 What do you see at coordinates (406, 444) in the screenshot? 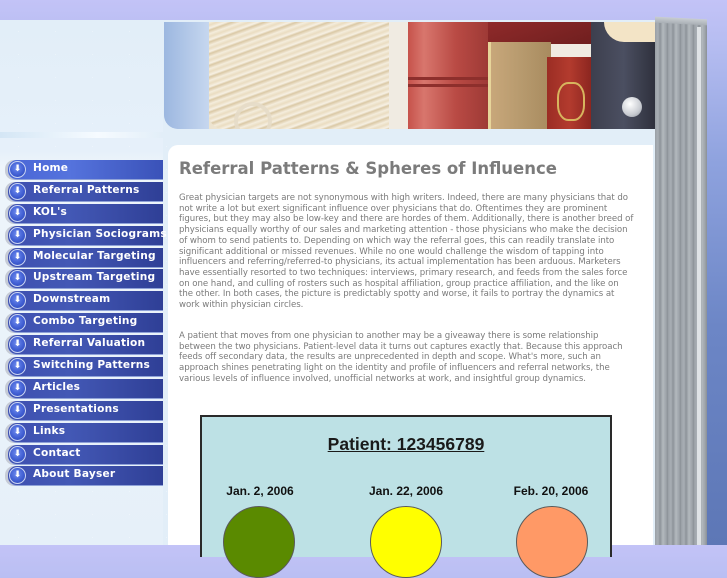
I see `figure-title: Patient: 123456789` at bounding box center [406, 444].